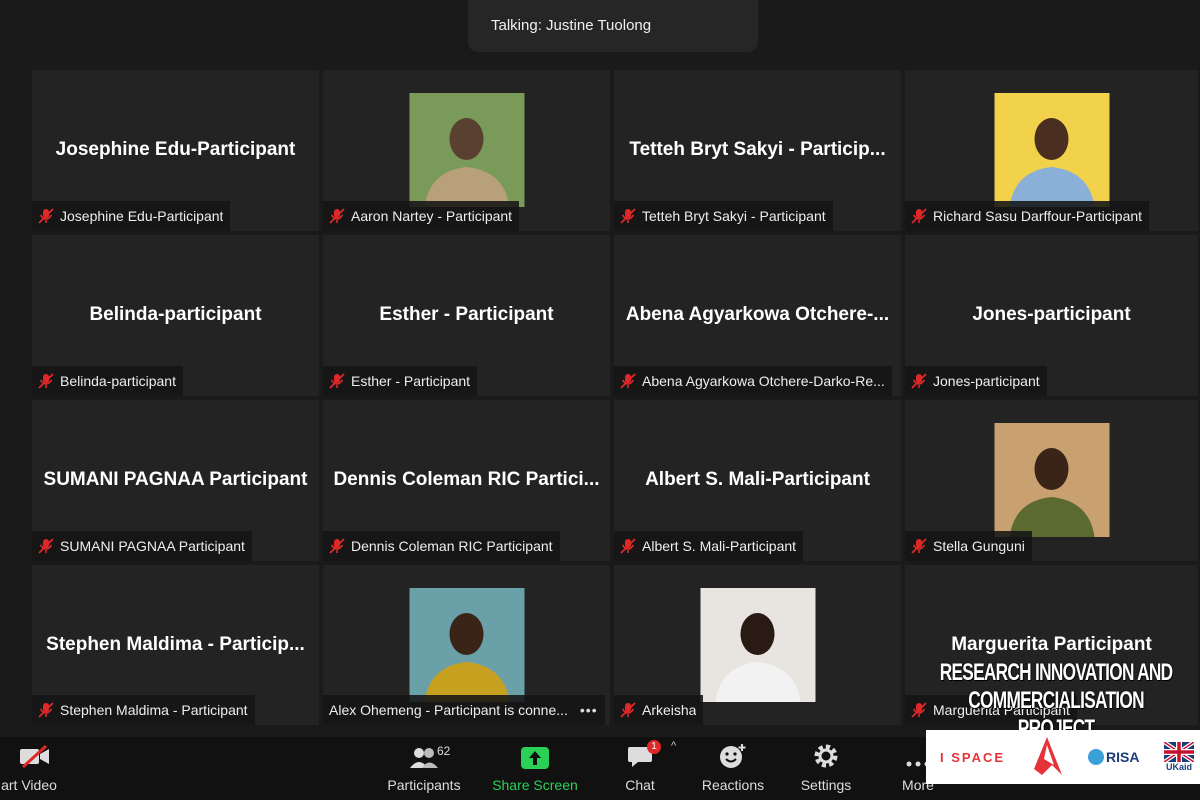  Describe the element at coordinates (535, 785) in the screenshot. I see `share-screen-label: Share Screen` at that location.